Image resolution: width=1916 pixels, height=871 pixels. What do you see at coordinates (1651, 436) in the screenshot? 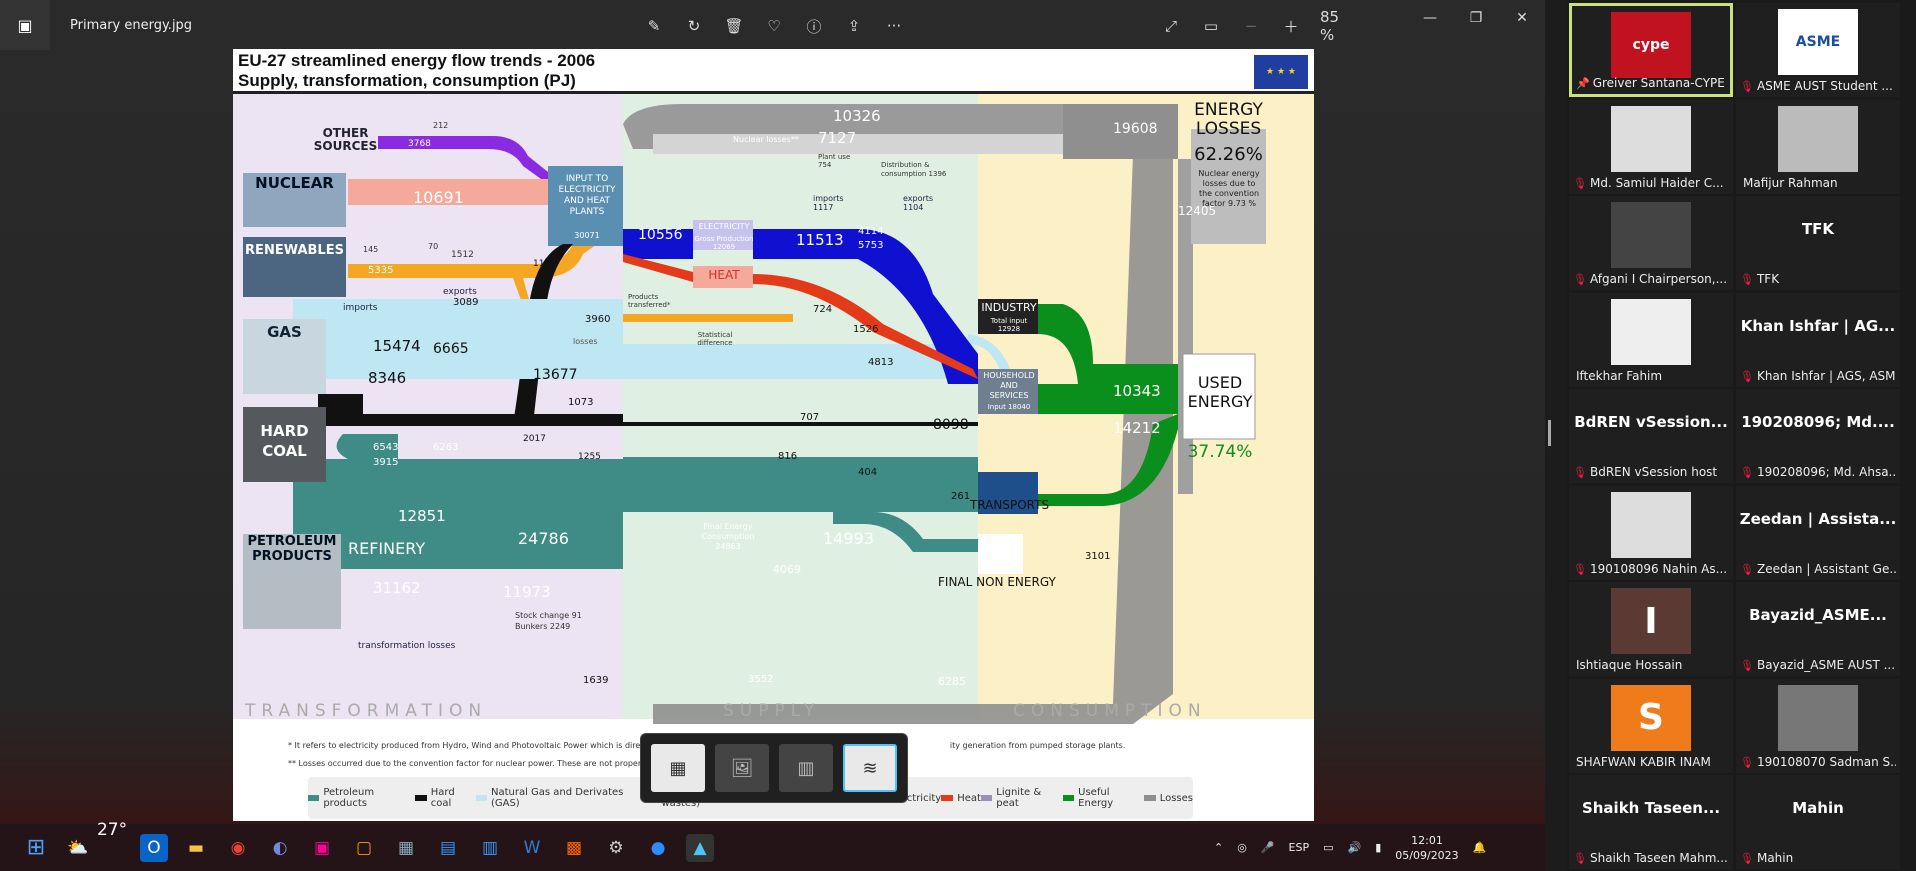
I see `participant-tile: BdREN vSession... 🎙 BdREN vSession host` at bounding box center [1651, 436].